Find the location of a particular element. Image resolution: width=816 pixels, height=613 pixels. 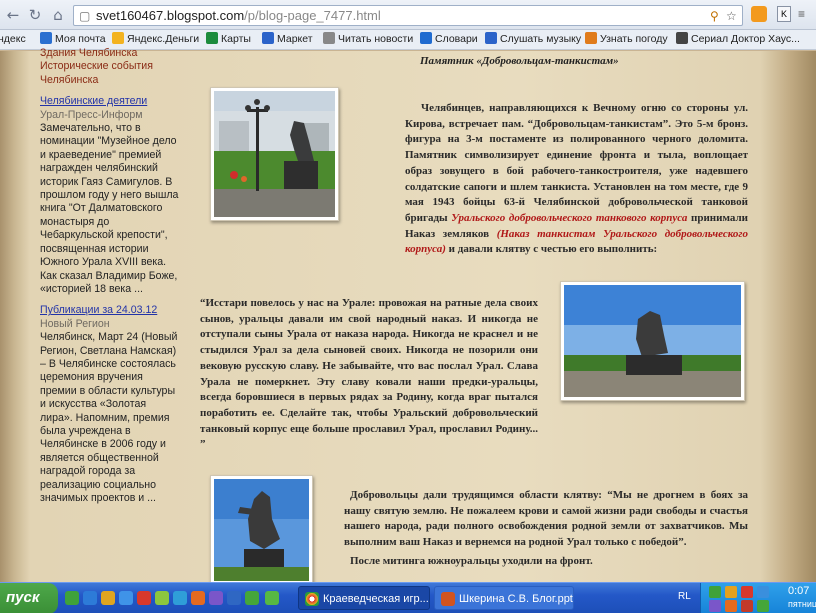

money-icon is located at coordinates (118, 38).